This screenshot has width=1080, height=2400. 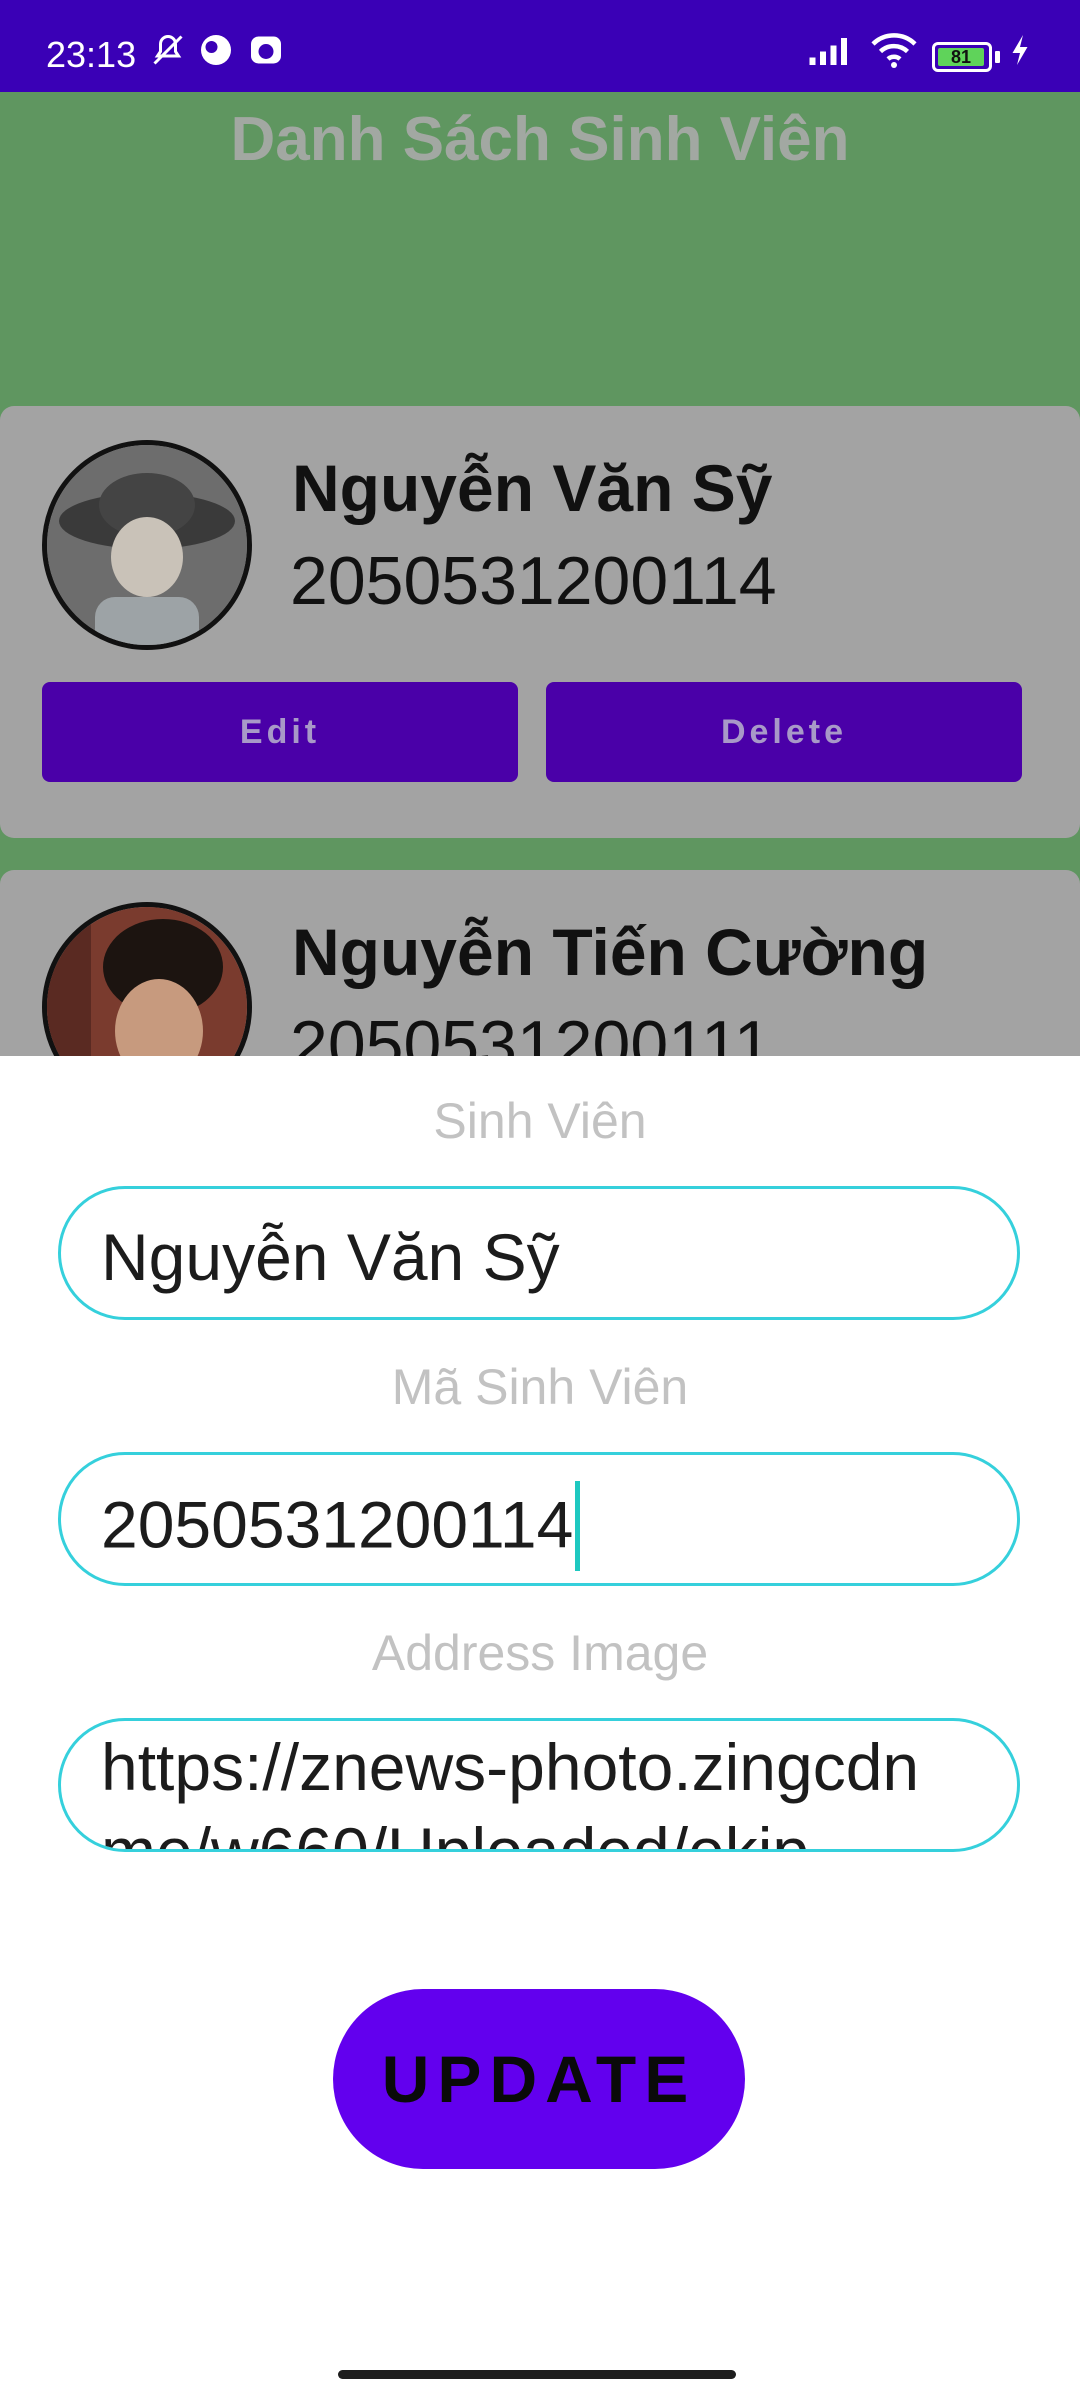 I want to click on student-name: Nguyễn Tiến Cường, so click(x=610, y=952).